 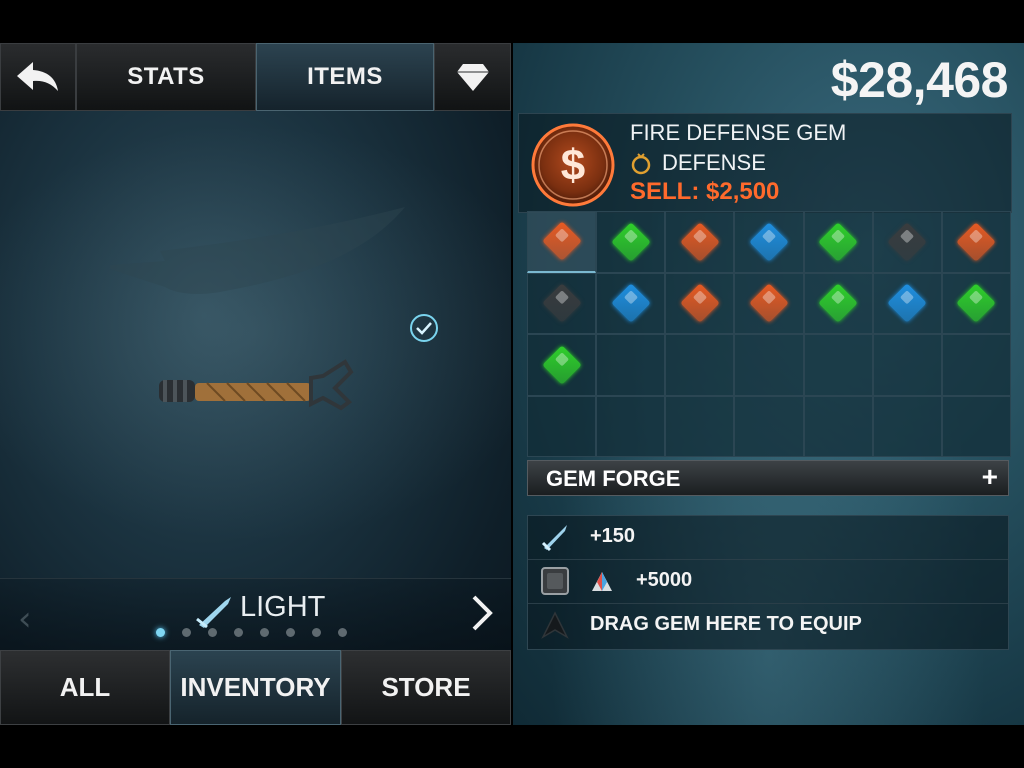 I want to click on defense-ring-icon, so click(x=641, y=164).